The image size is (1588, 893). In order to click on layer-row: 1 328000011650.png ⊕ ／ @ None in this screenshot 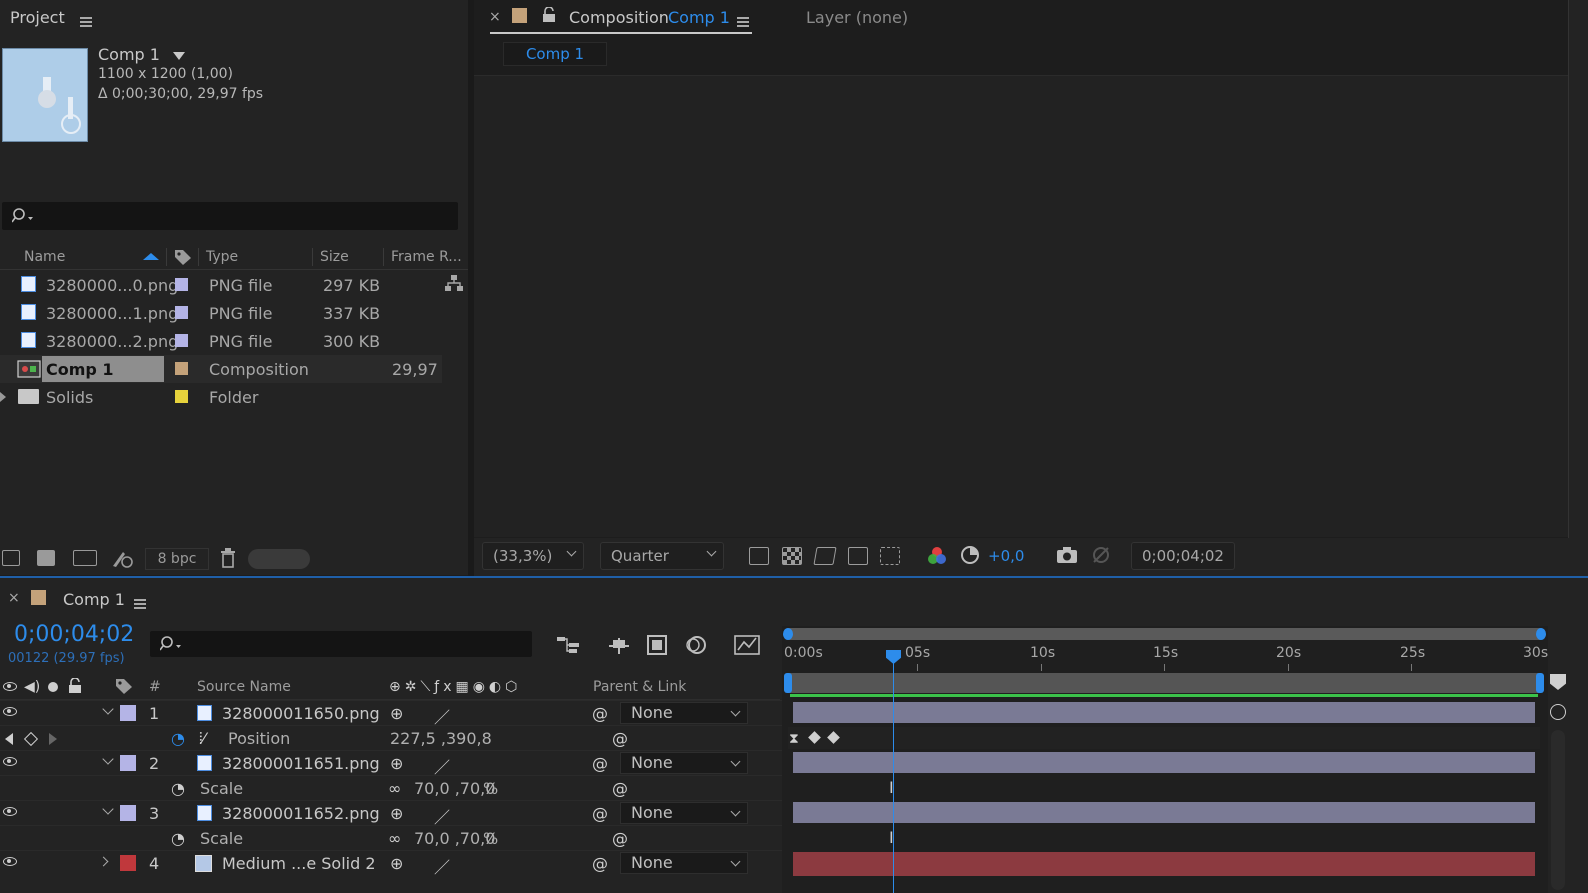, I will do `click(391, 713)`.